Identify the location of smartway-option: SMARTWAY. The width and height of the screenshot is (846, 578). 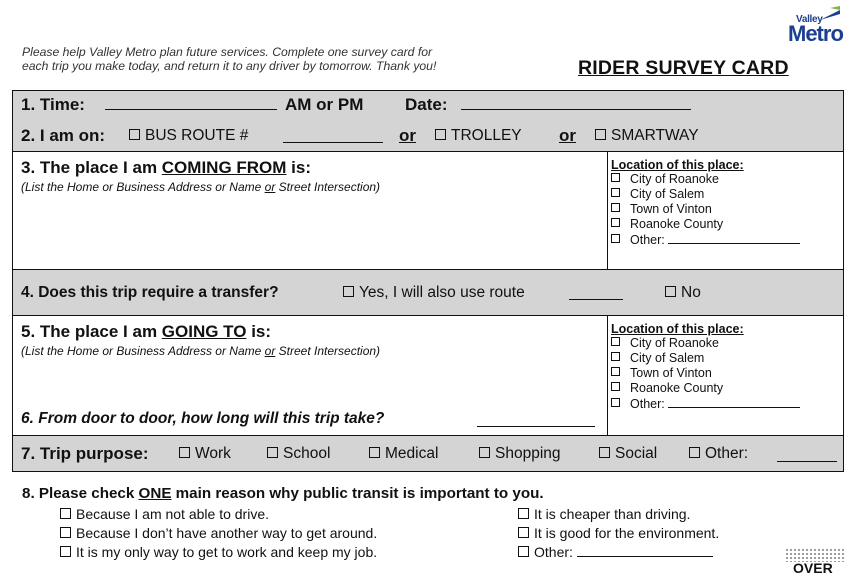
(647, 136).